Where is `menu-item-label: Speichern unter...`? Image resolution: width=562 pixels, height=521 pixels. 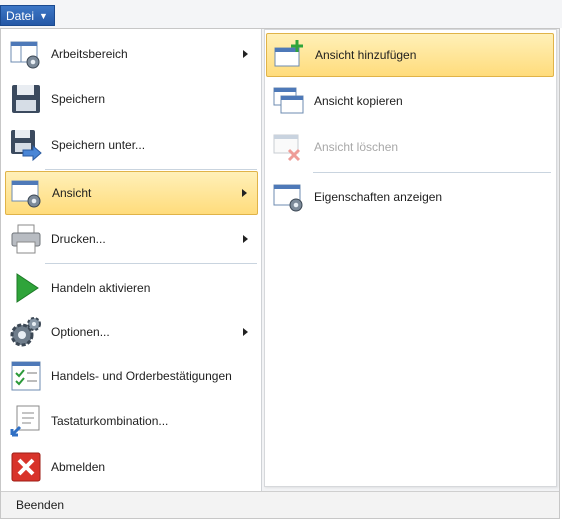
menu-item-label: Speichern unter... is located at coordinates (98, 145).